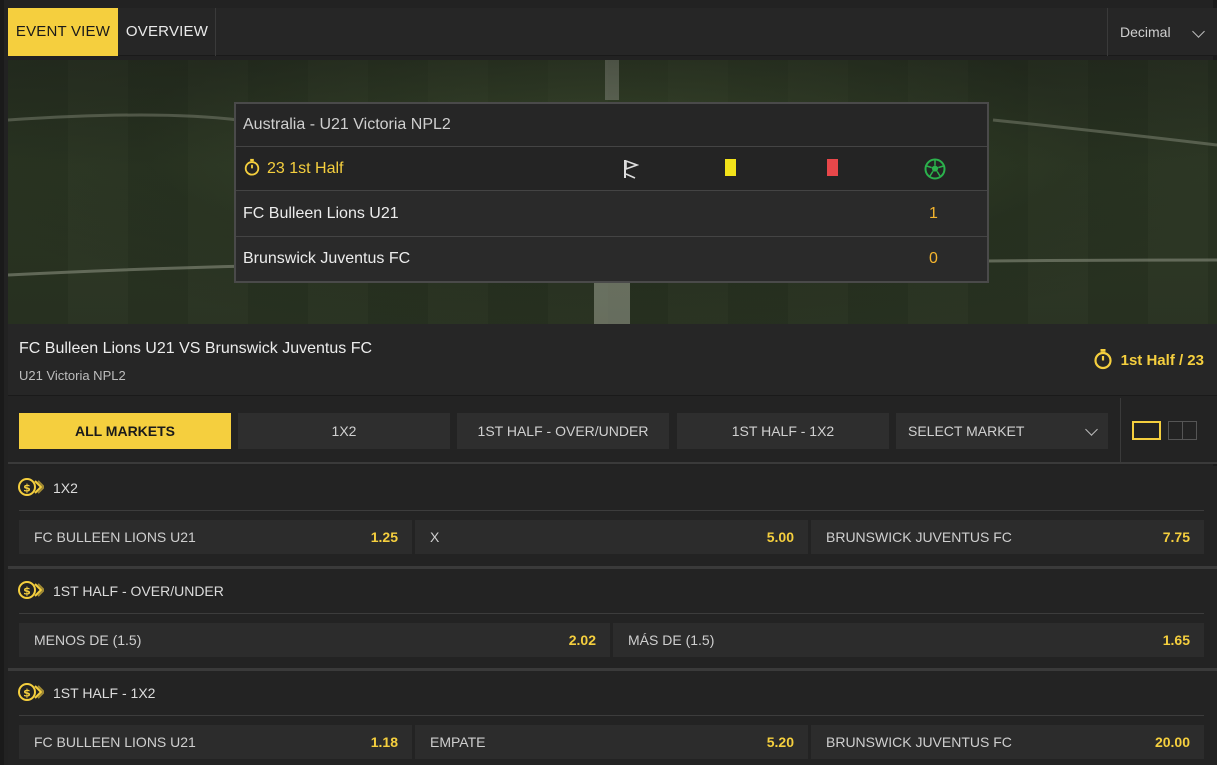 This screenshot has height=765, width=1217. What do you see at coordinates (344, 431) in the screenshot?
I see `tab-1x2: 1X2` at bounding box center [344, 431].